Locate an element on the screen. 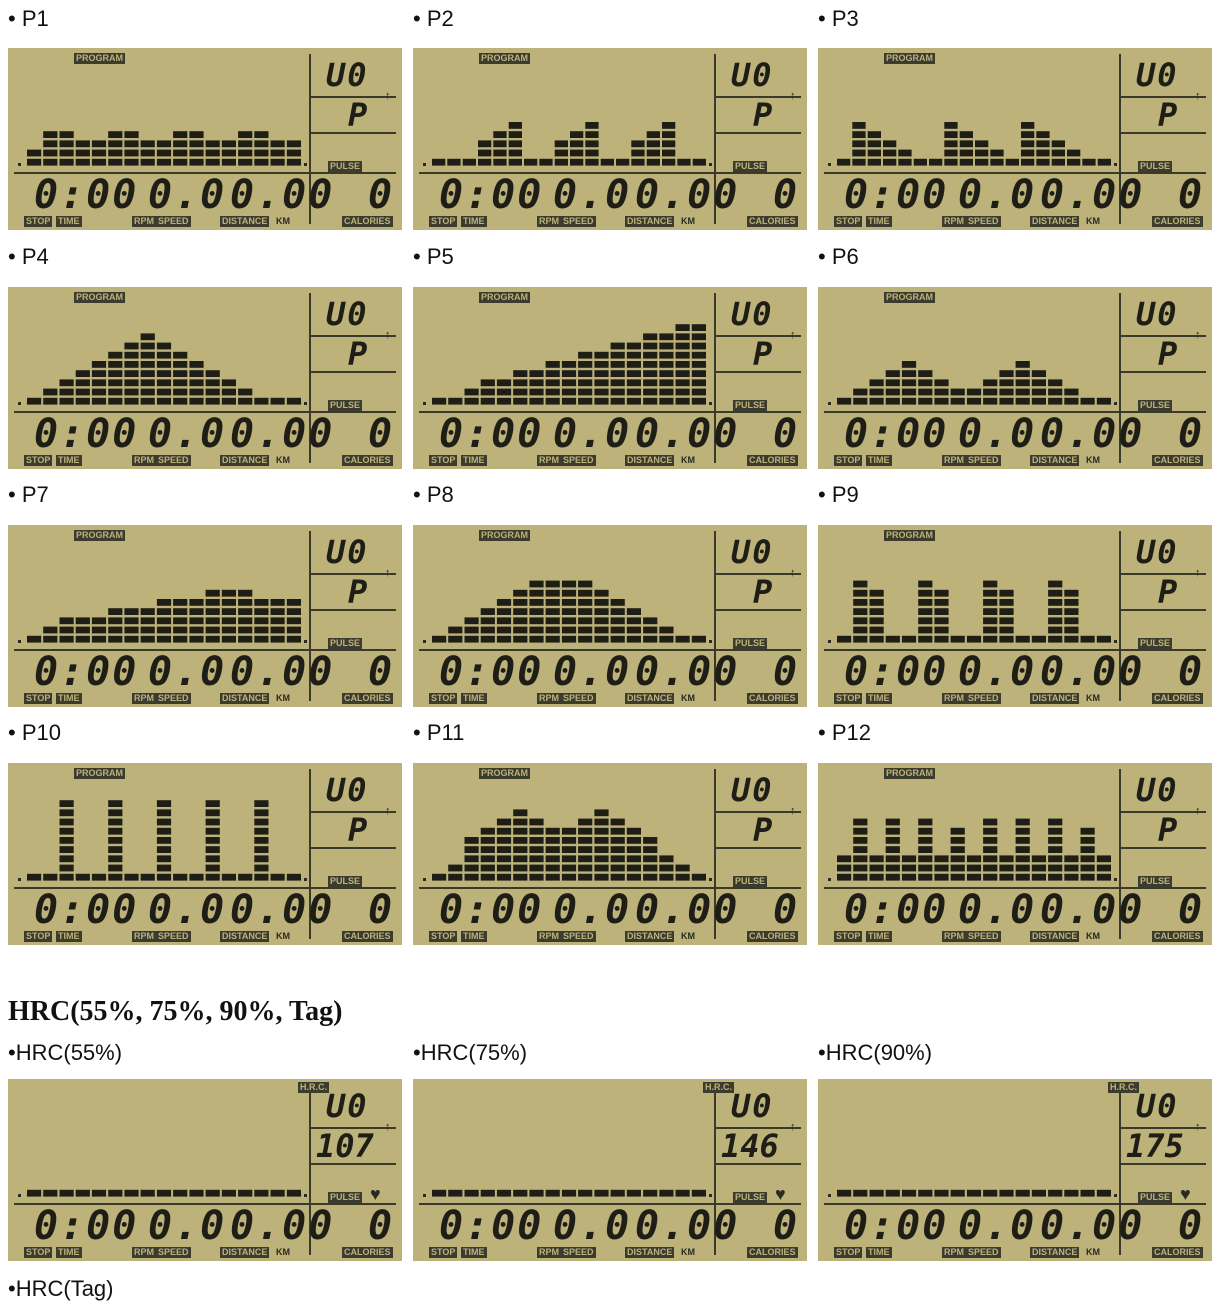  calories-display: 0 is located at coordinates (1191, 195).